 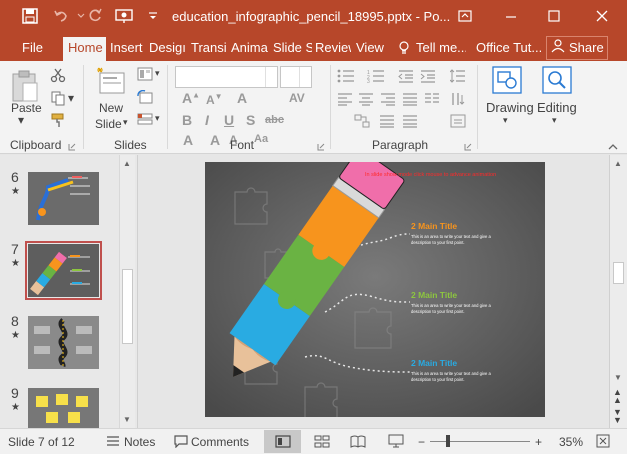 I want to click on zoom-out-button: −, so click(x=421, y=442).